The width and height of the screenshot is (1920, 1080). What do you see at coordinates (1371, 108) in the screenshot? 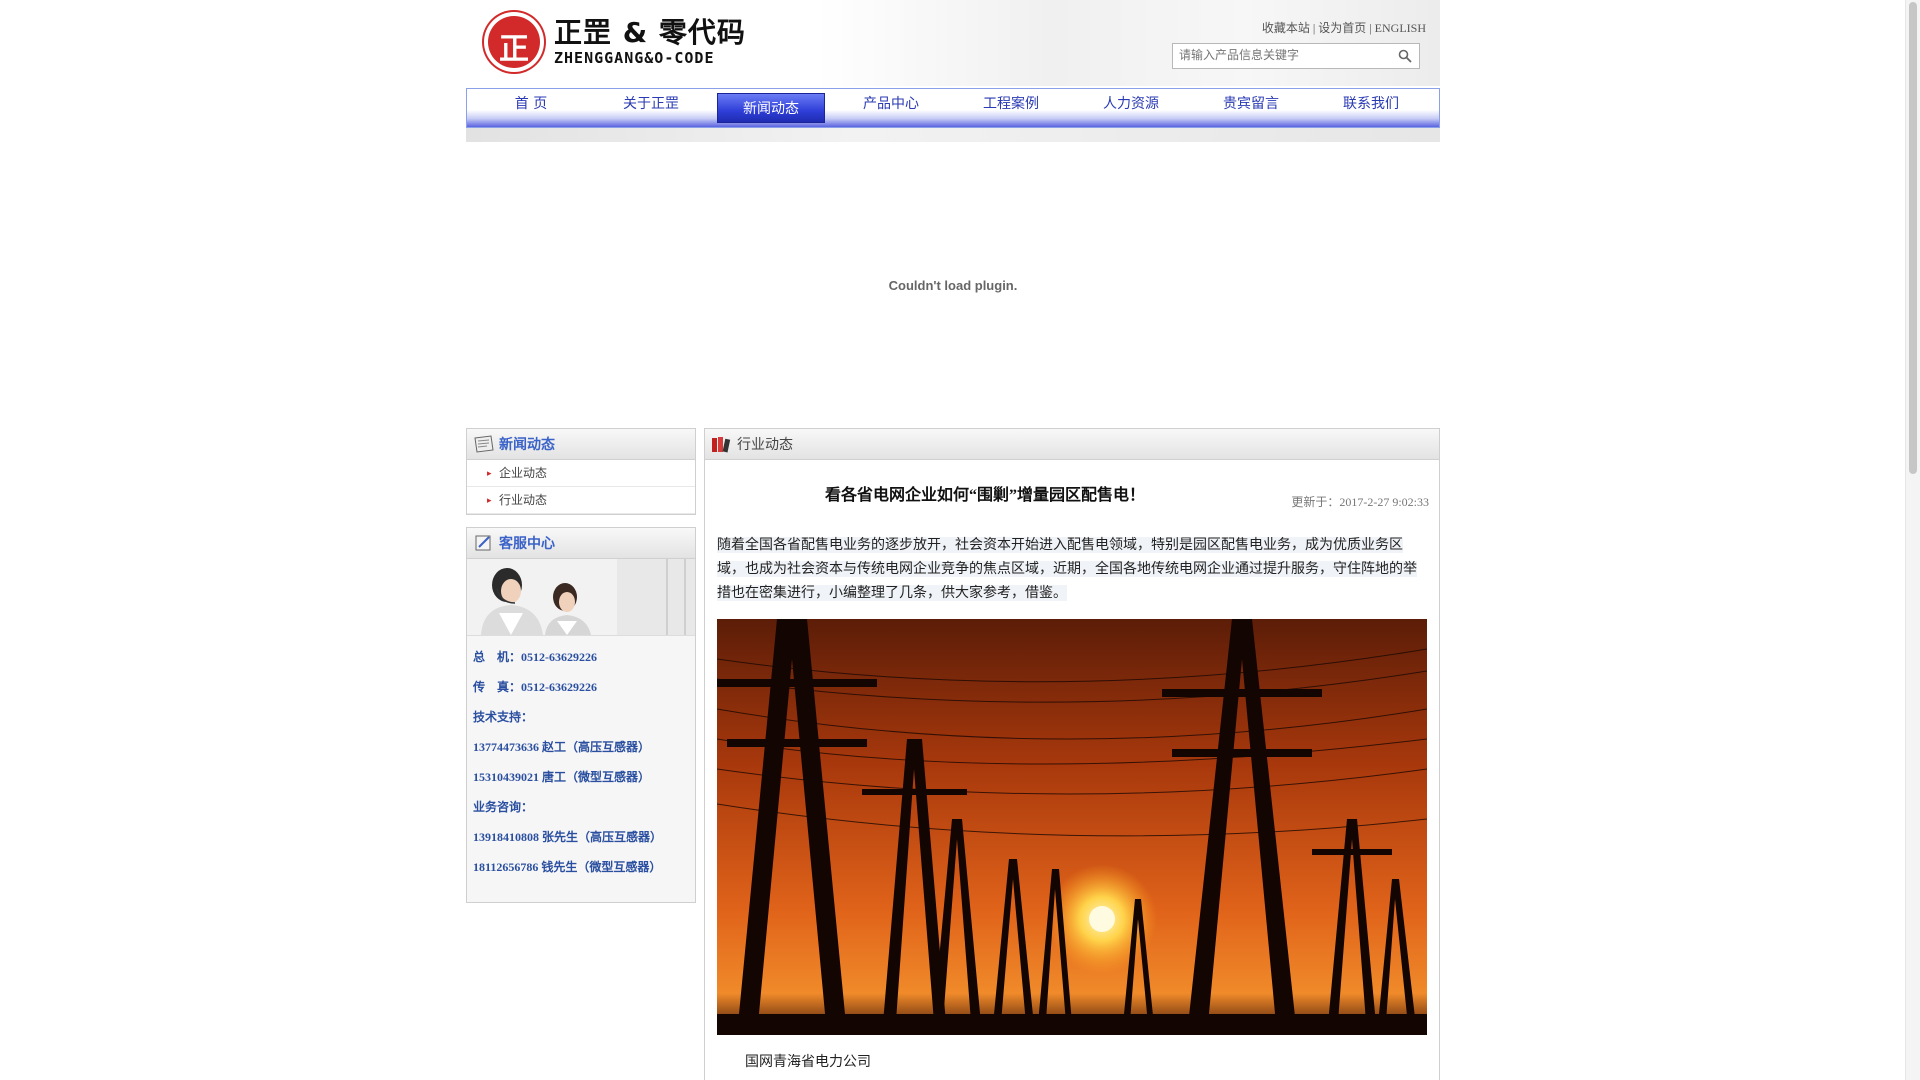
I see `nav-contact: 联系我们` at bounding box center [1371, 108].